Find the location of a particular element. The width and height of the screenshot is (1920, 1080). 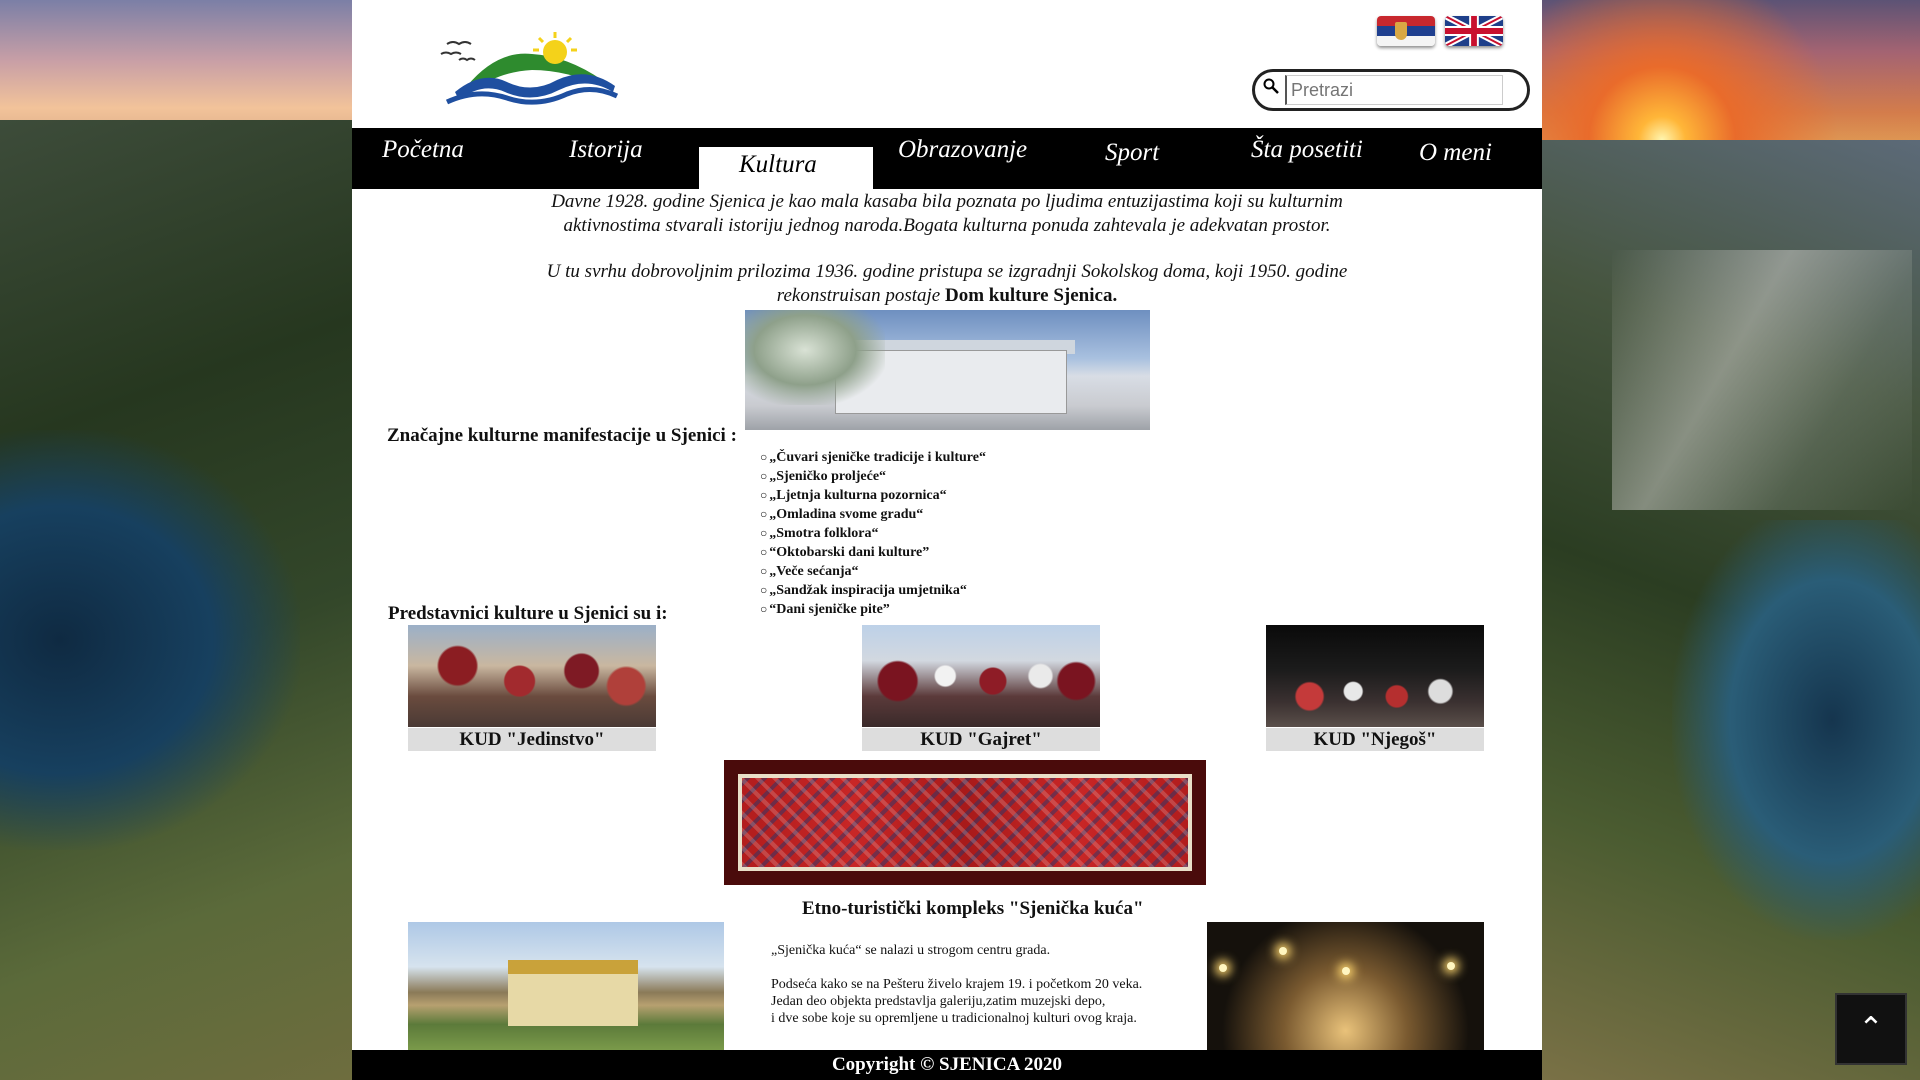

list-item: „Čuvari sjeničke tradicije i kulture“ is located at coordinates (873, 457).